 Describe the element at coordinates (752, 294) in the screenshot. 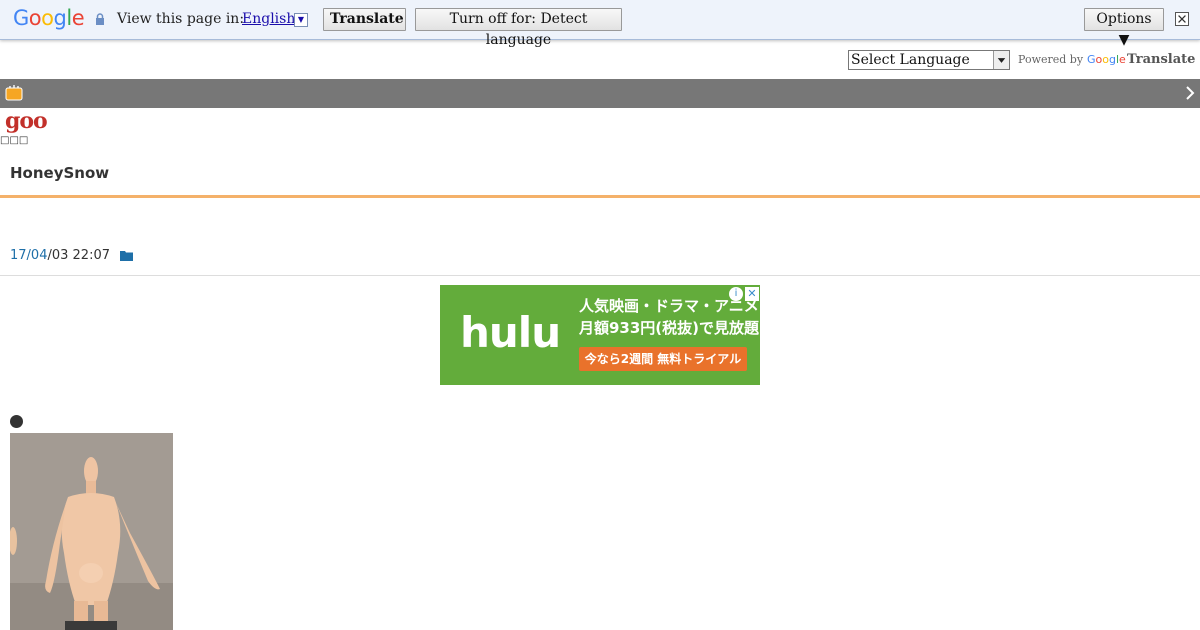

I see `close-icon: ✕` at that location.